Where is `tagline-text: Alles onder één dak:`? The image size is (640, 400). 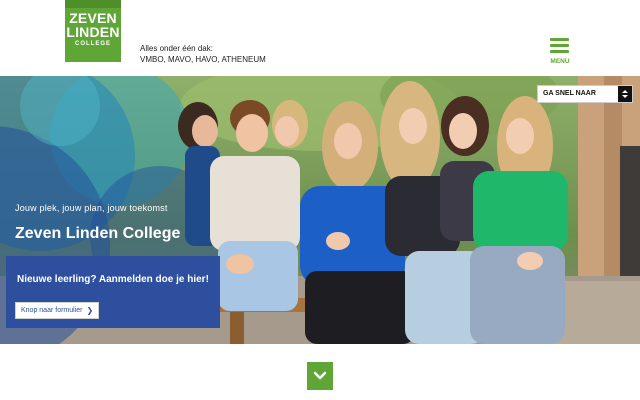
tagline-text: Alles onder één dak: is located at coordinates (176, 48).